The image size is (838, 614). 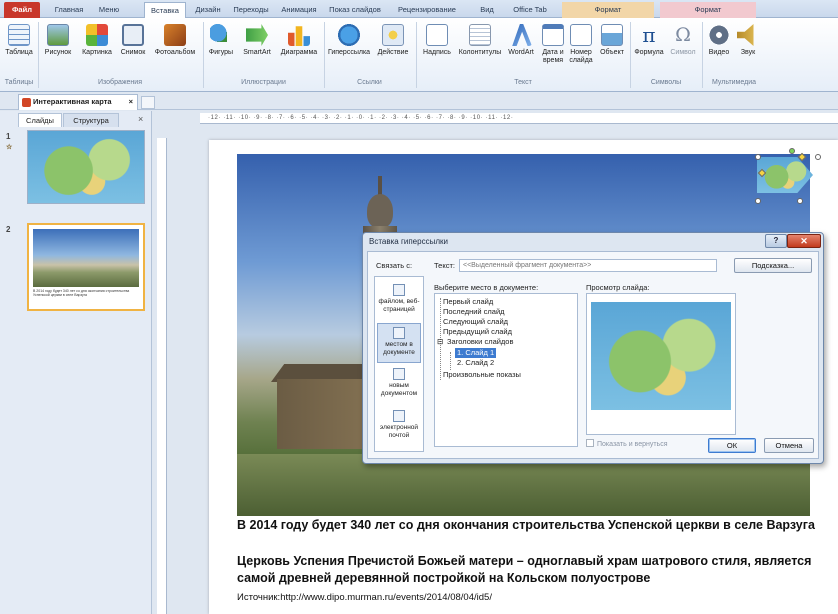 What do you see at coordinates (97, 48) in the screenshot?
I see `clipart-button: Картинка` at bounding box center [97, 48].